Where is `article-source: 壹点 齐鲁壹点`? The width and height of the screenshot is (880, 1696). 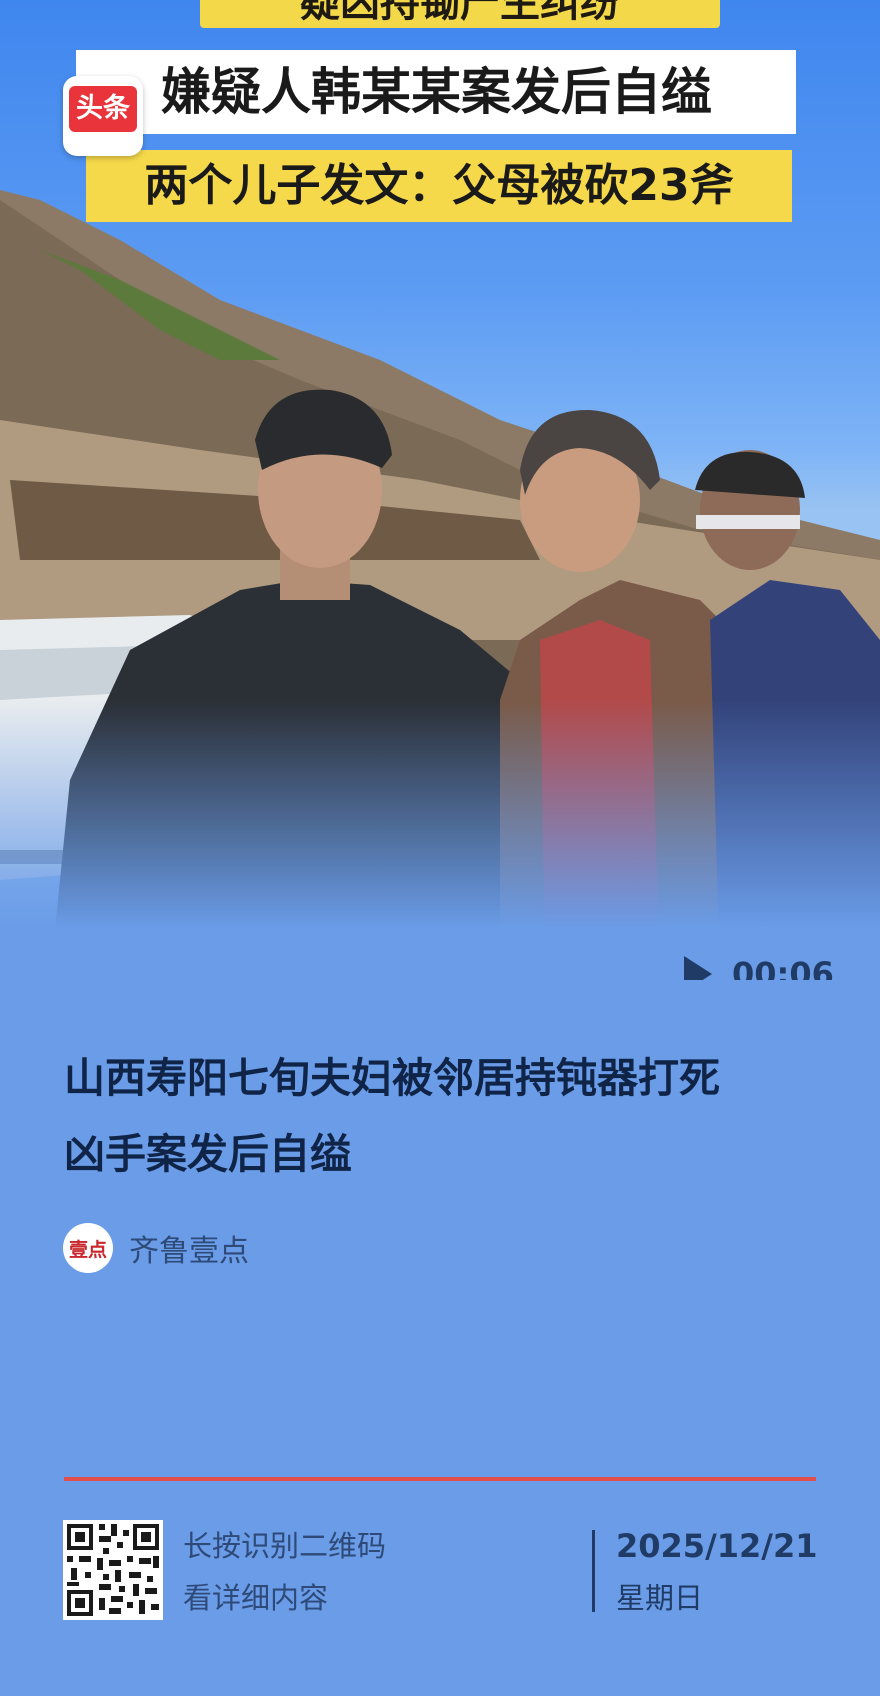
article-source: 壹点 齐鲁壹点 is located at coordinates (156, 1248).